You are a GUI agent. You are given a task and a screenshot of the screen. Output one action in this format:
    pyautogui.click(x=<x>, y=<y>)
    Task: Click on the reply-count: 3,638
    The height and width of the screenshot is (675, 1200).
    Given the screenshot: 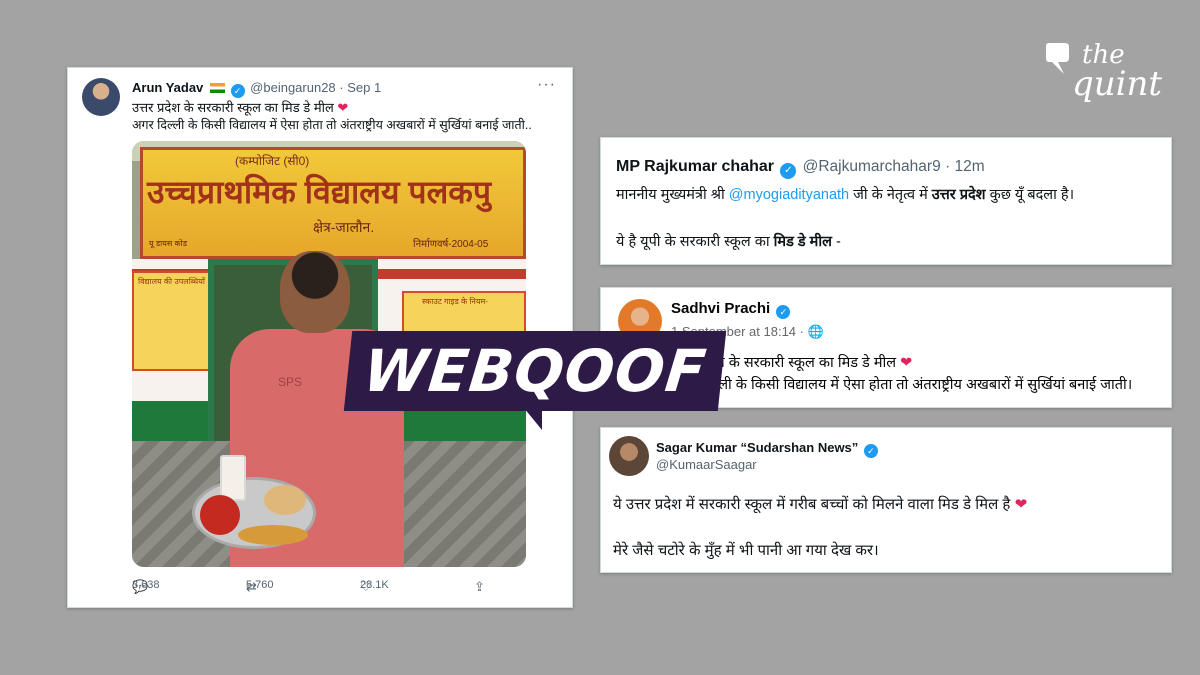 What is the action you would take?
    pyautogui.click(x=146, y=585)
    